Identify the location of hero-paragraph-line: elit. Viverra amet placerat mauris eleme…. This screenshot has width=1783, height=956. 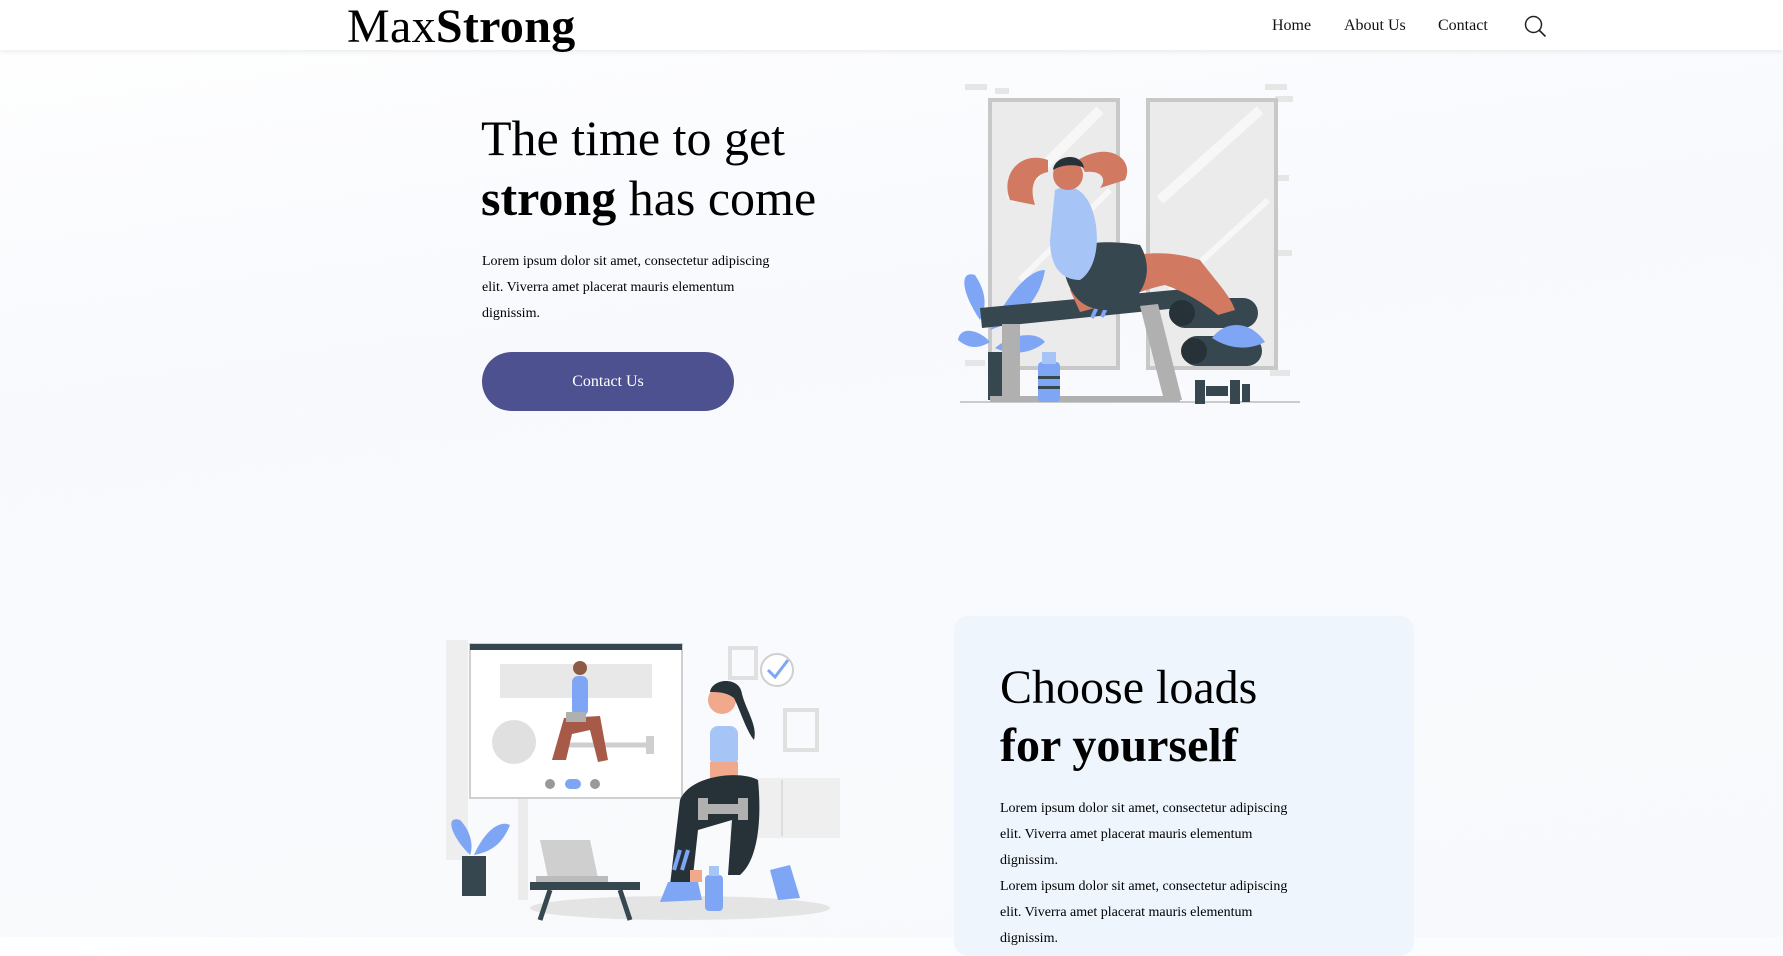
(608, 287).